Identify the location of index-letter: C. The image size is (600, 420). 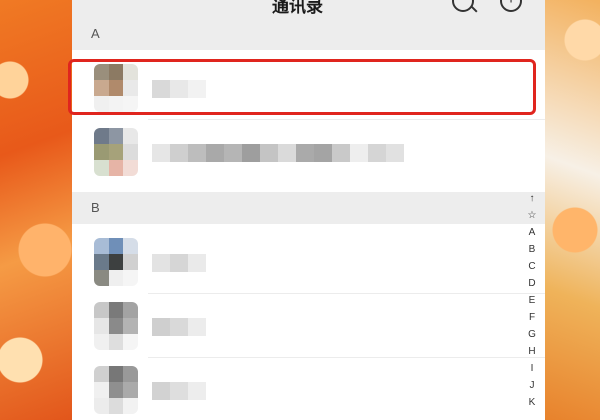
(531, 266).